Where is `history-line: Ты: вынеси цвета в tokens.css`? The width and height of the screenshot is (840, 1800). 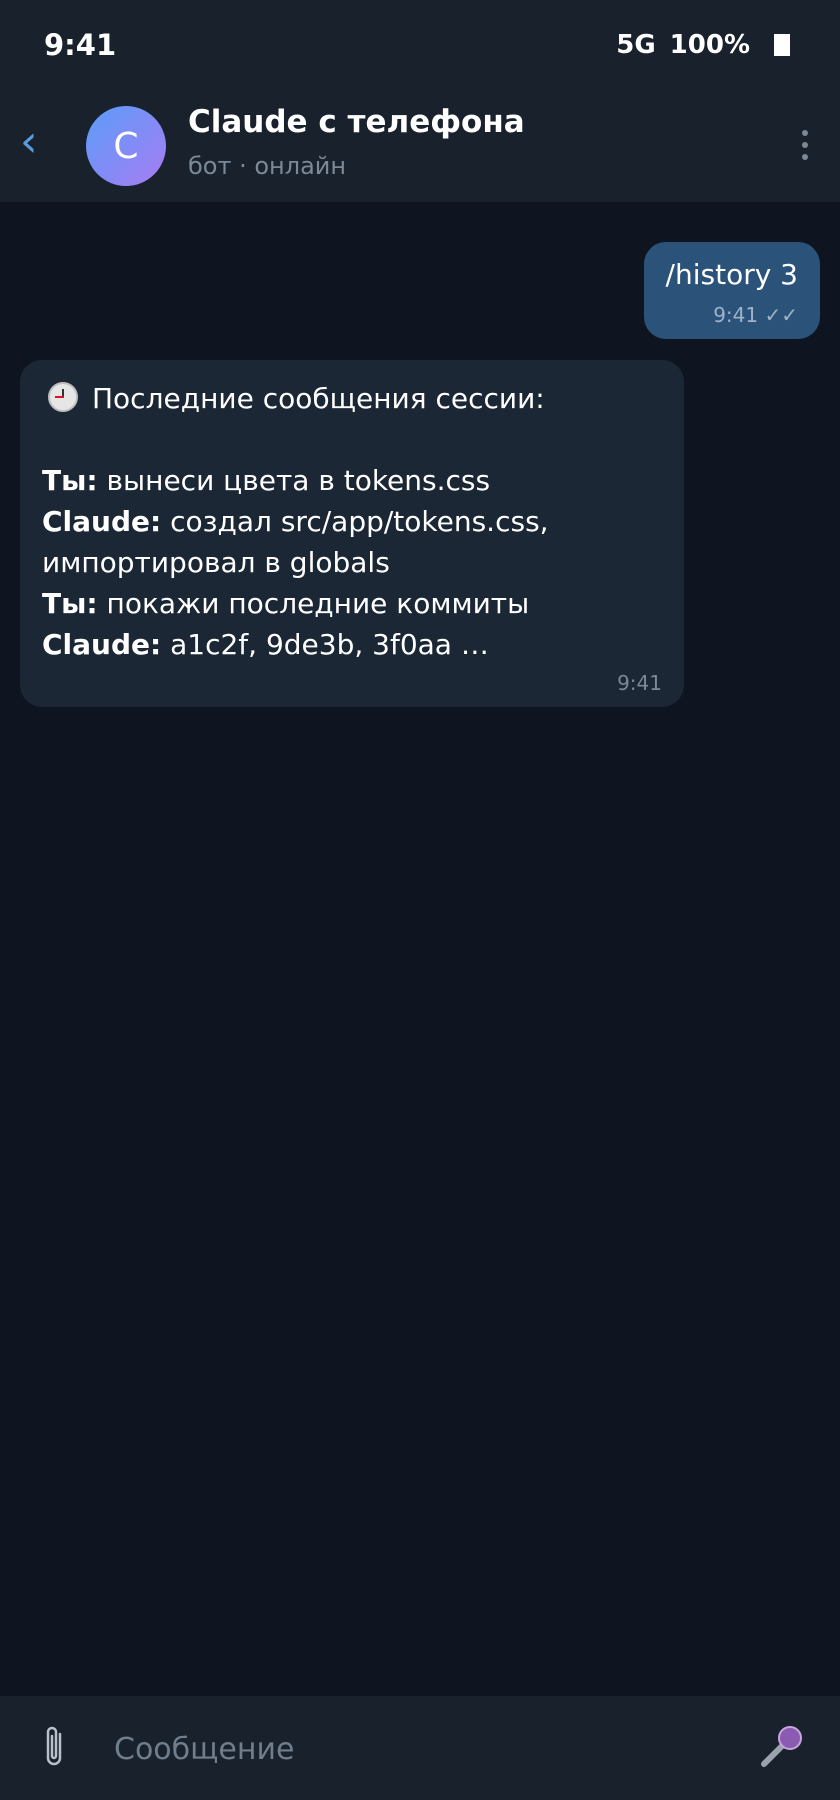 history-line: Ты: вынеси цвета в tokens.css is located at coordinates (352, 480).